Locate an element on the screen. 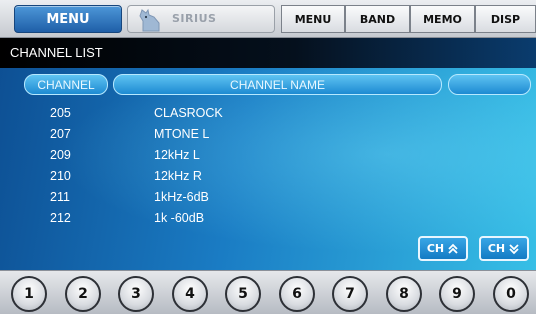  title-bar: CHANNEL LIST is located at coordinates (268, 53).